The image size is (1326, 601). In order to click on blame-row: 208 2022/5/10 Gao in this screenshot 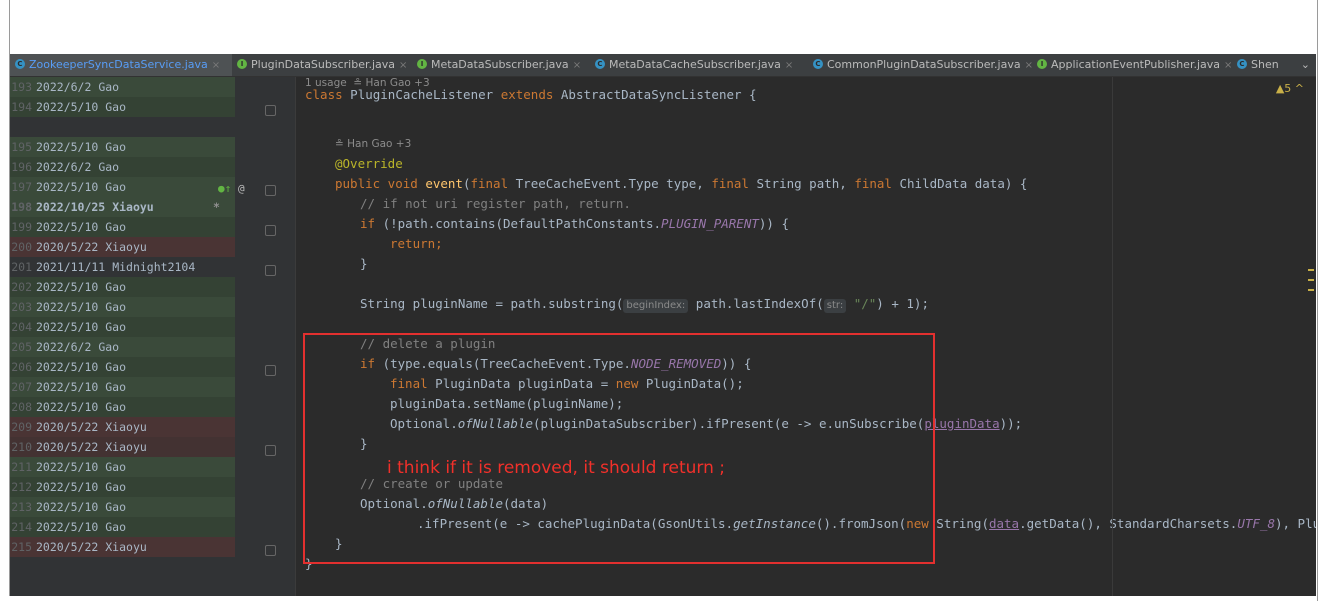, I will do `click(122, 407)`.